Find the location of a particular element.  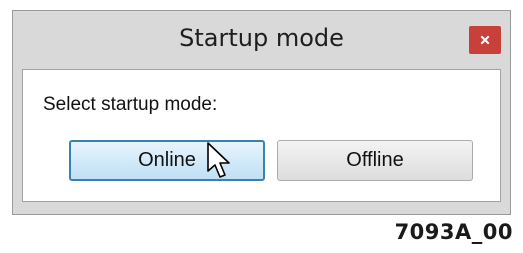

close-button is located at coordinates (485, 40).